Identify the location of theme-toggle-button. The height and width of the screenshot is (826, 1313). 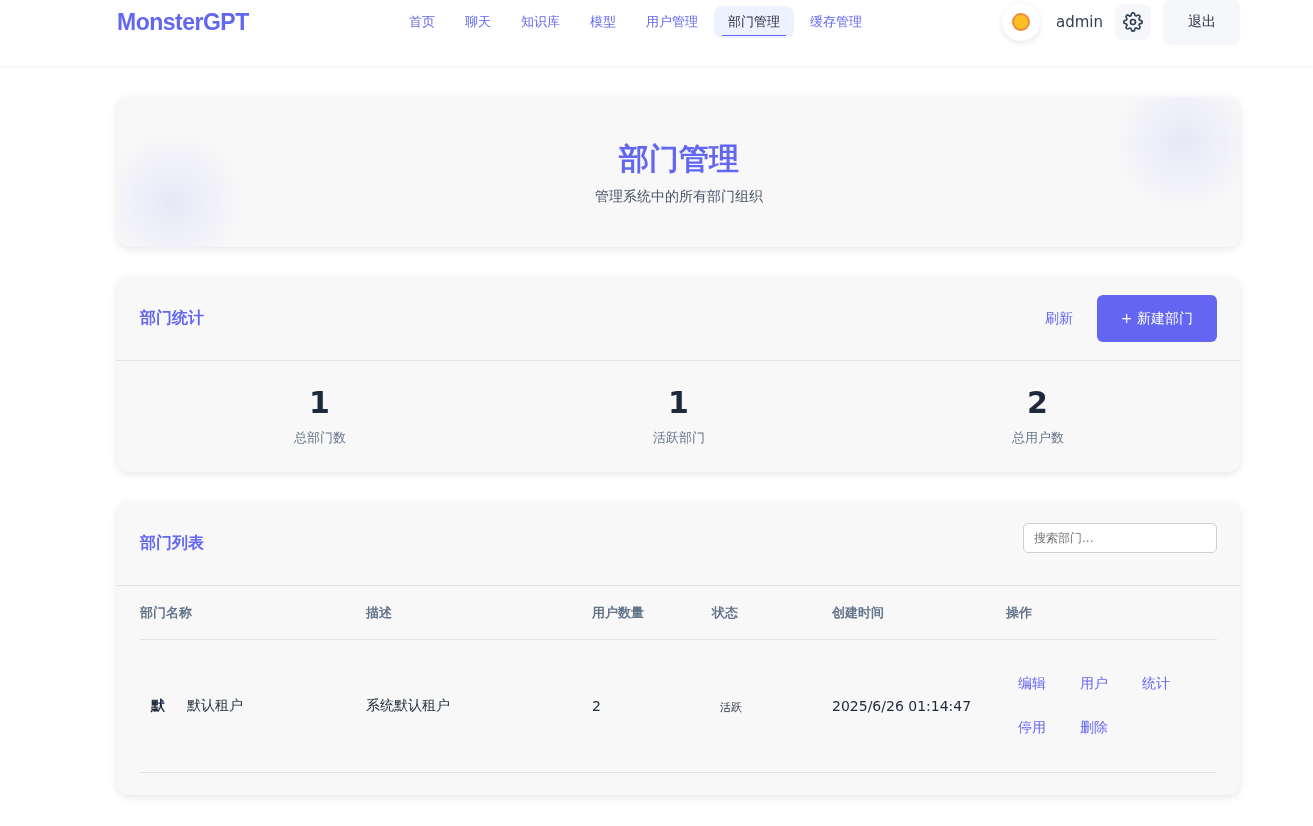
(1021, 22).